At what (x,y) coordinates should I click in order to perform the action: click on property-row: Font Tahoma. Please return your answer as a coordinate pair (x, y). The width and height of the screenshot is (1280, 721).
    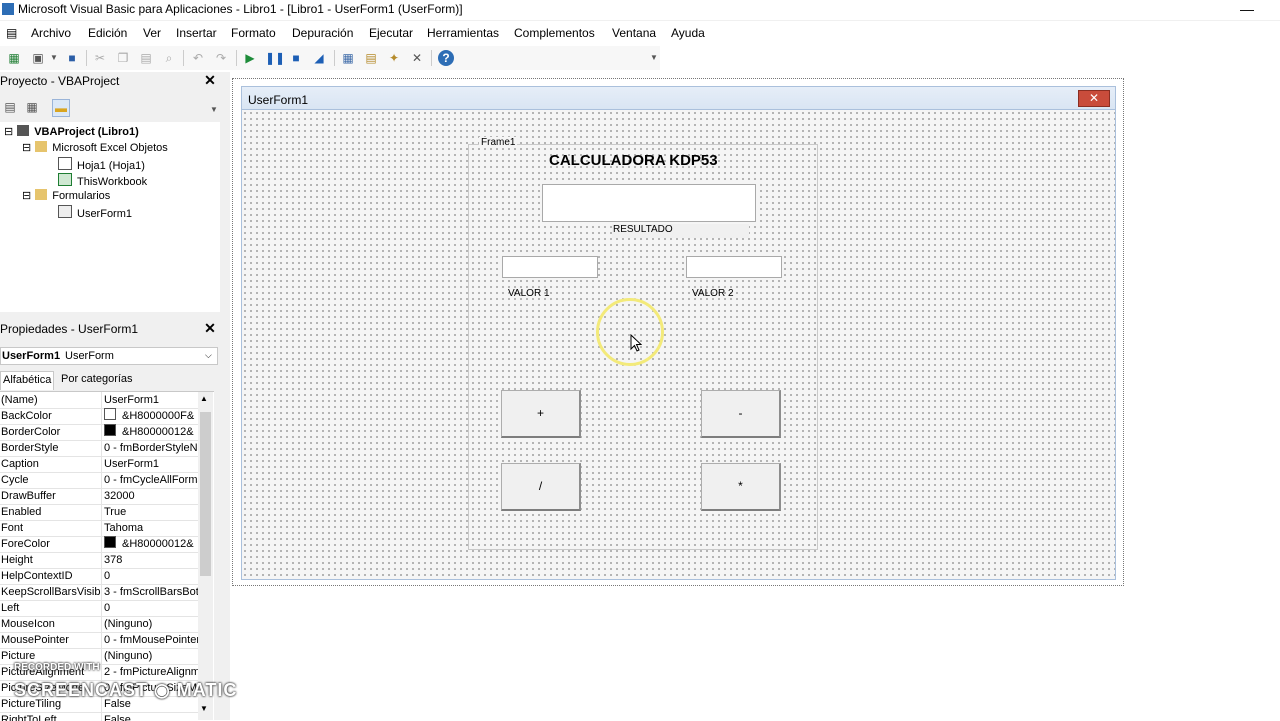
    Looking at the image, I should click on (99, 528).